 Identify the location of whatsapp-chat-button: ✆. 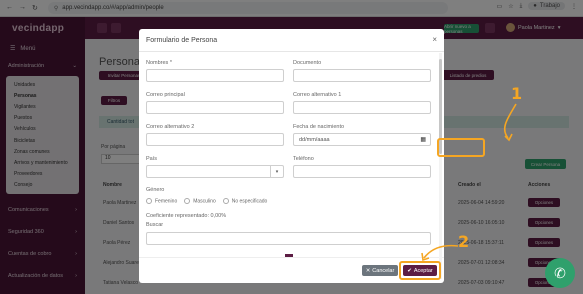
(560, 273).